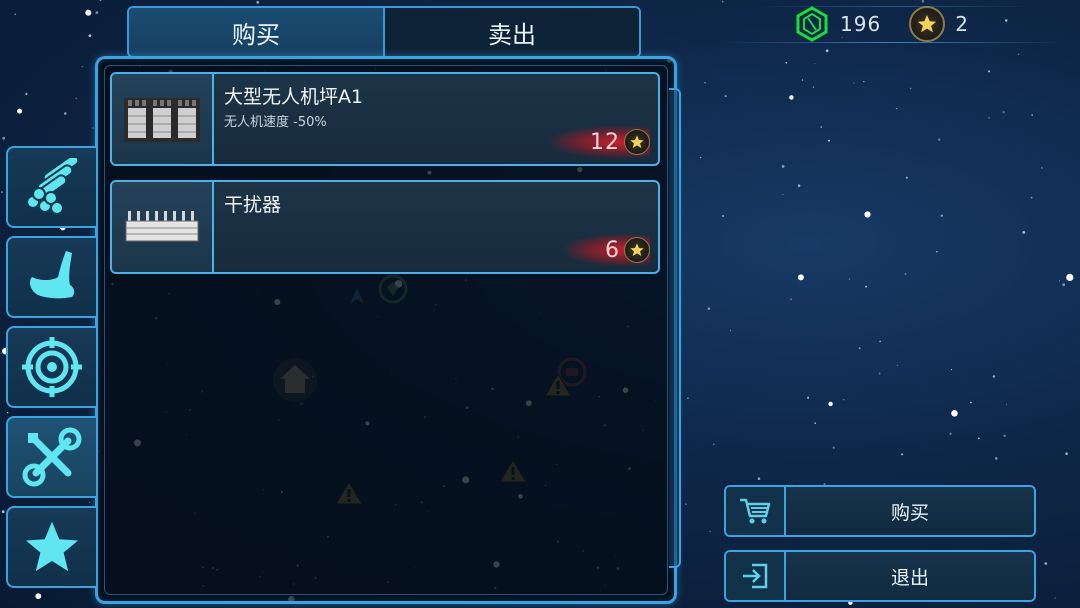  I want to click on exit-icon, so click(755, 576).